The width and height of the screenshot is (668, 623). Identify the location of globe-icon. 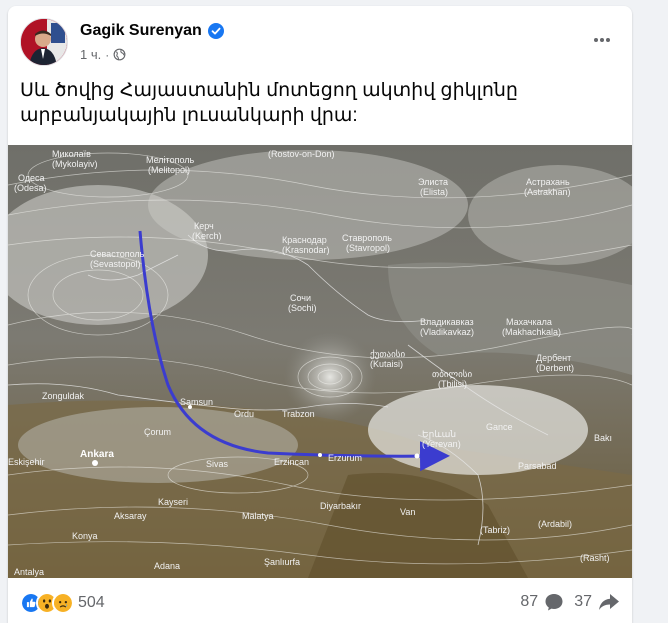
(119, 54).